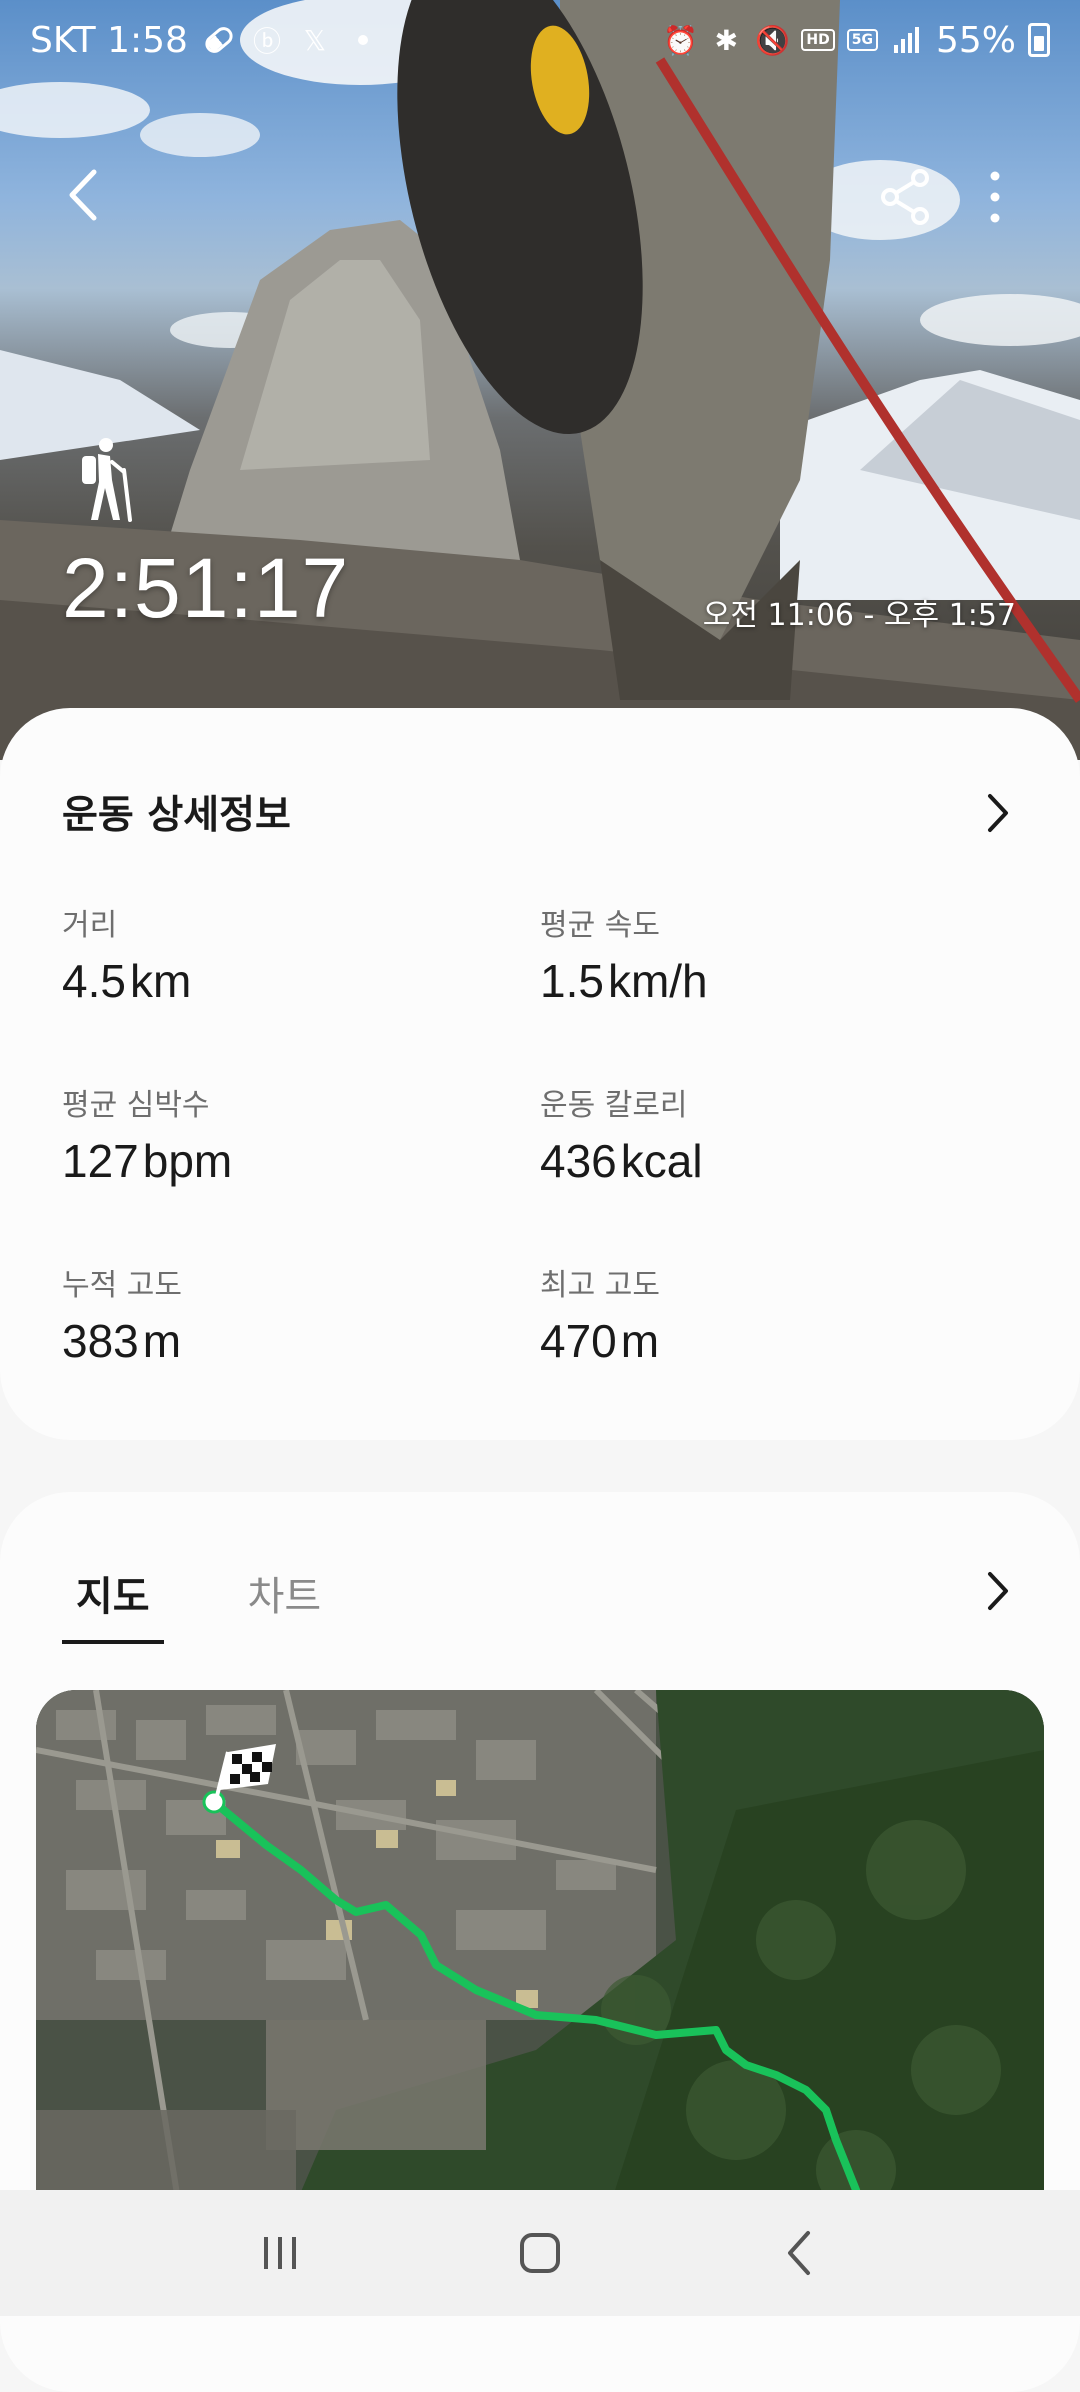  What do you see at coordinates (726, 40) in the screenshot?
I see `bluetooth-icon: ✱` at bounding box center [726, 40].